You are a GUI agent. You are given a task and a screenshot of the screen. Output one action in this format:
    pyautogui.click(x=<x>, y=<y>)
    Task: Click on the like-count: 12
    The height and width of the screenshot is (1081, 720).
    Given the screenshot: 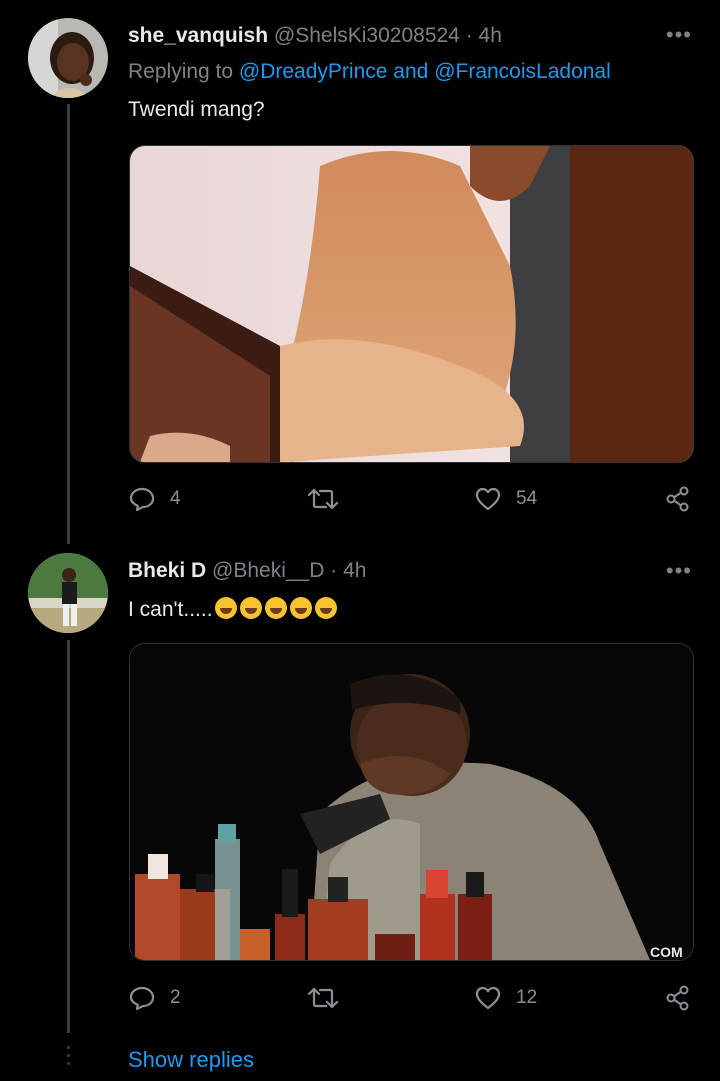 What is the action you would take?
    pyautogui.click(x=527, y=997)
    